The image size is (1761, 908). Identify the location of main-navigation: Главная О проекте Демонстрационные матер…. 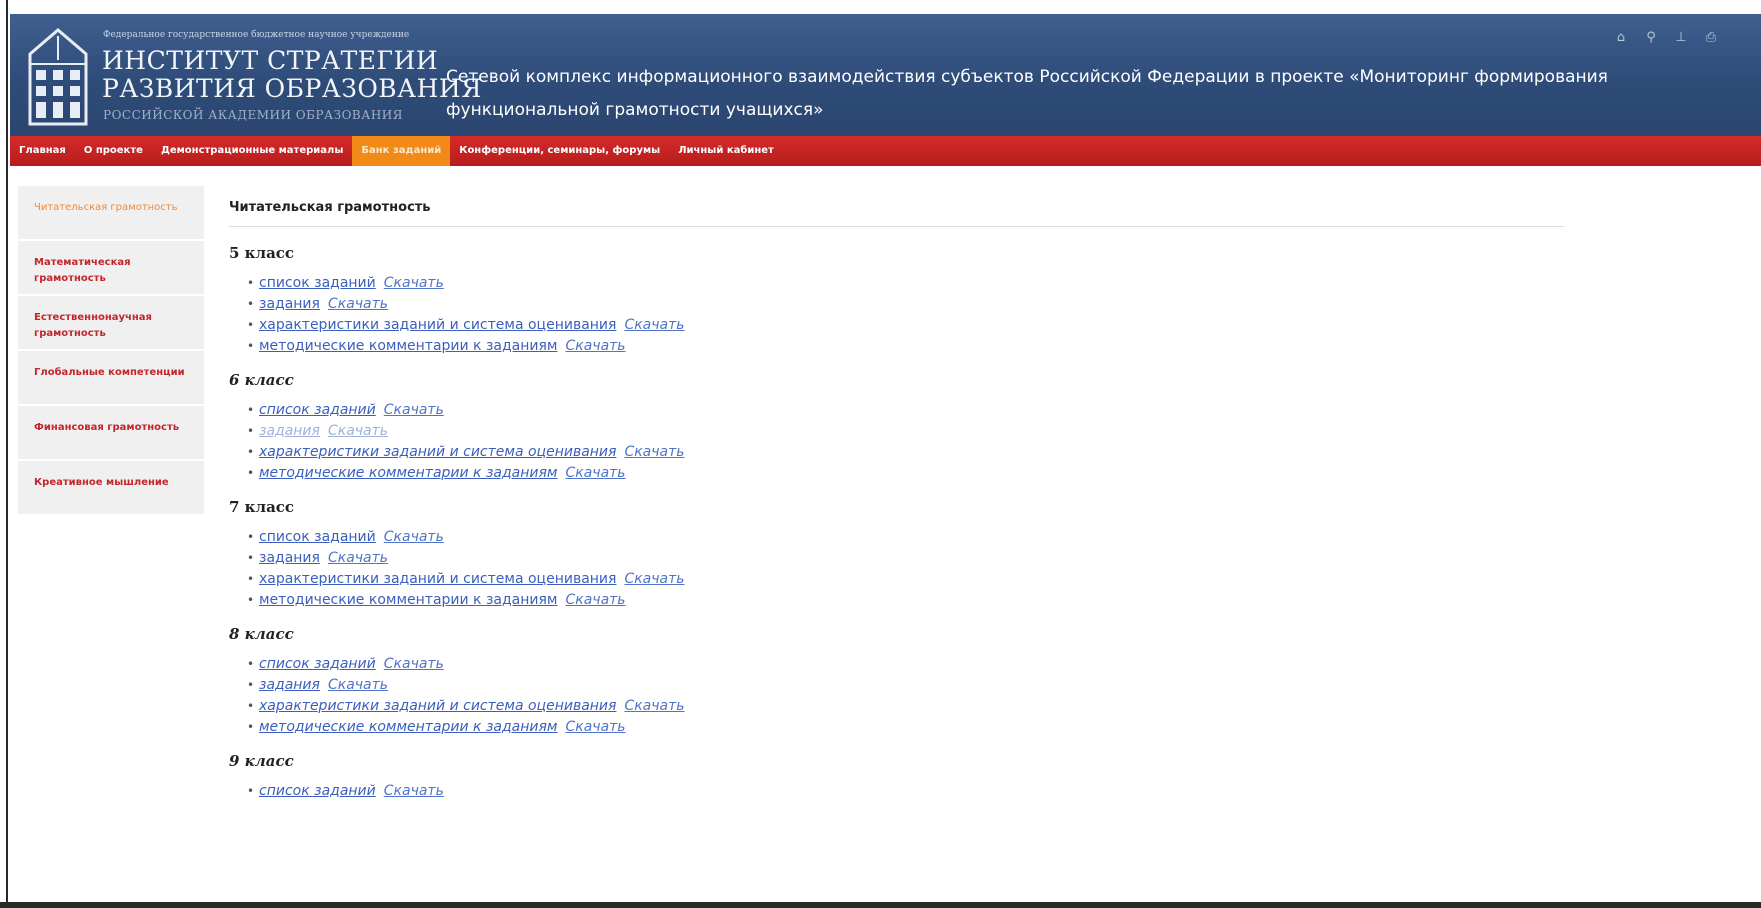
(885, 151).